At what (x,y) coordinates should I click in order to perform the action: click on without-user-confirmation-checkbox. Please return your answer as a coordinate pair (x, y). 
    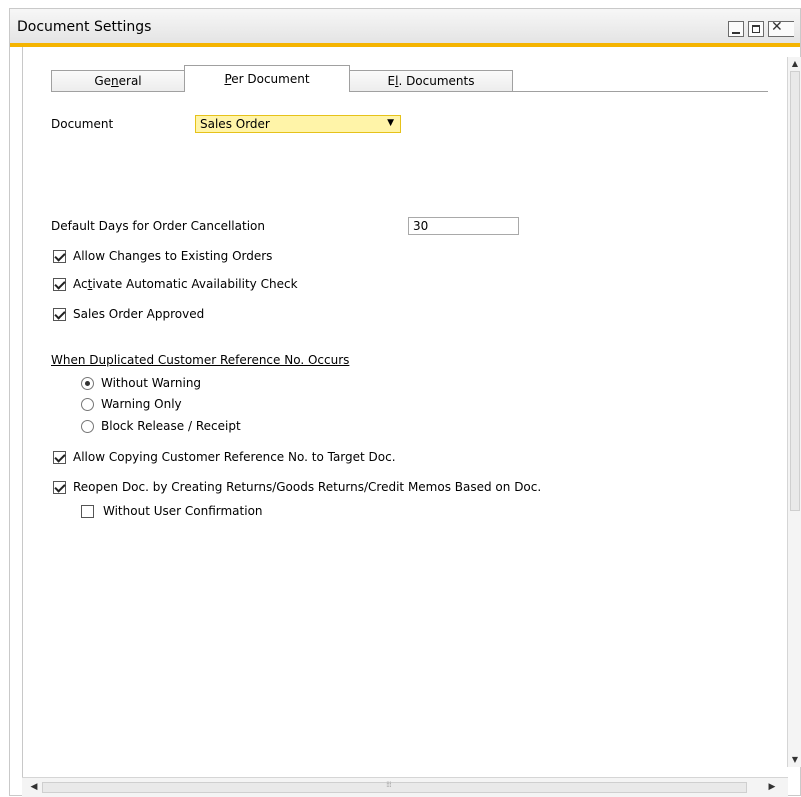
    Looking at the image, I should click on (87, 511).